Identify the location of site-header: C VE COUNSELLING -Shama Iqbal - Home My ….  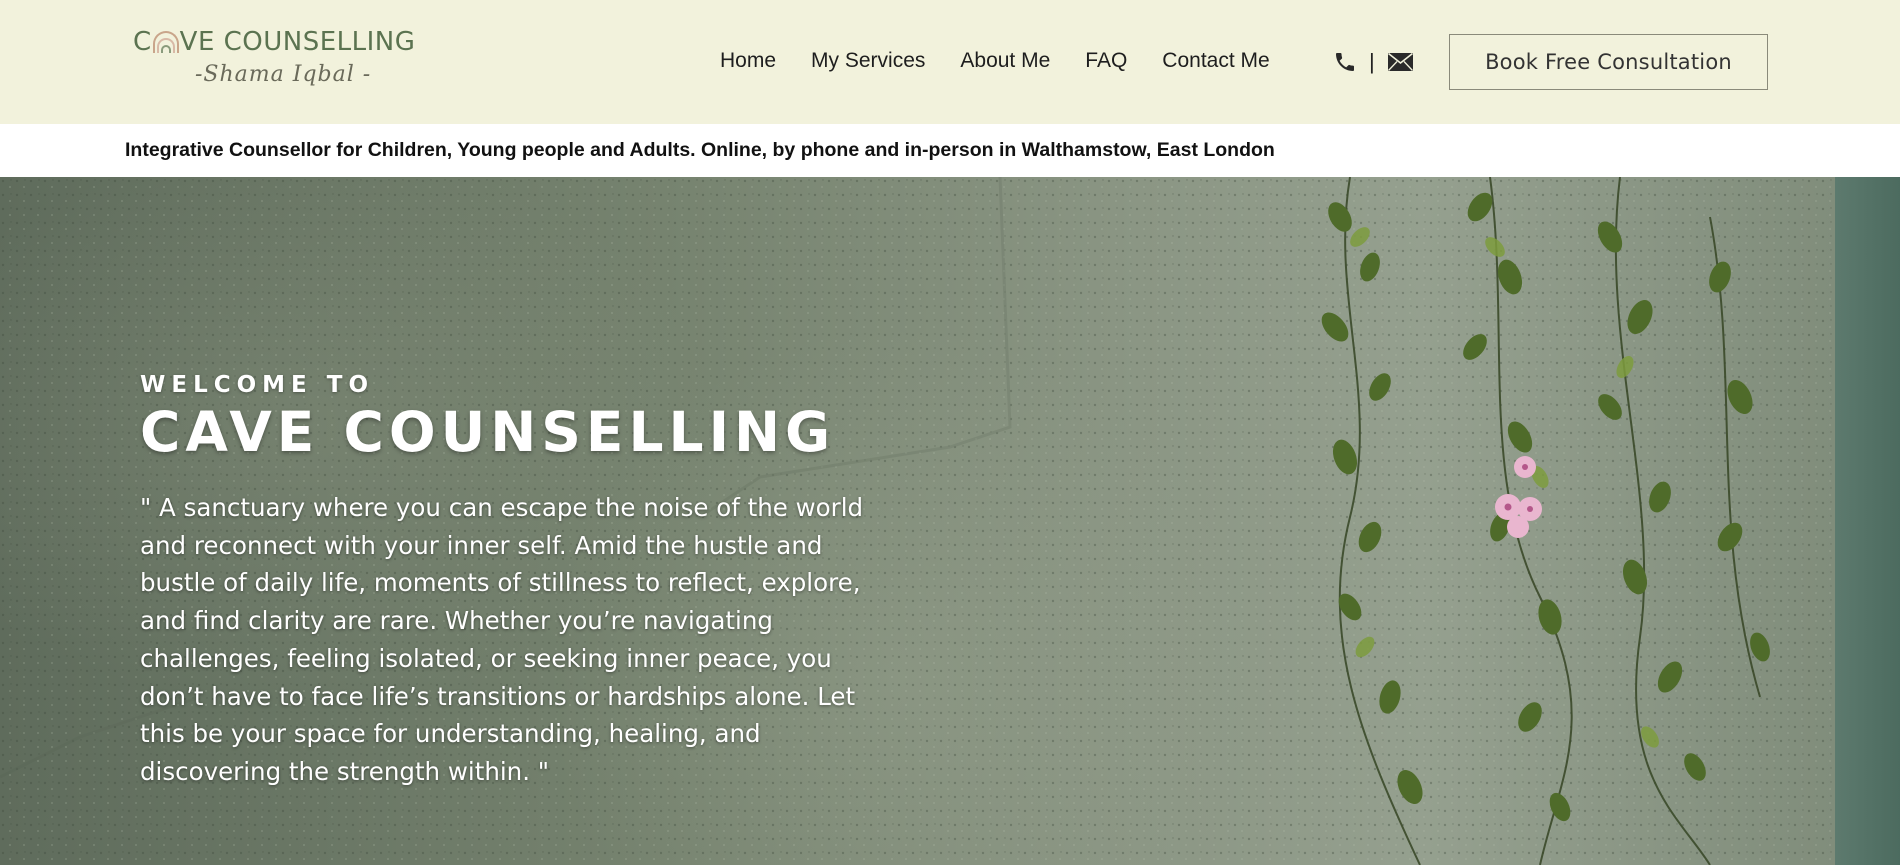
(950, 62).